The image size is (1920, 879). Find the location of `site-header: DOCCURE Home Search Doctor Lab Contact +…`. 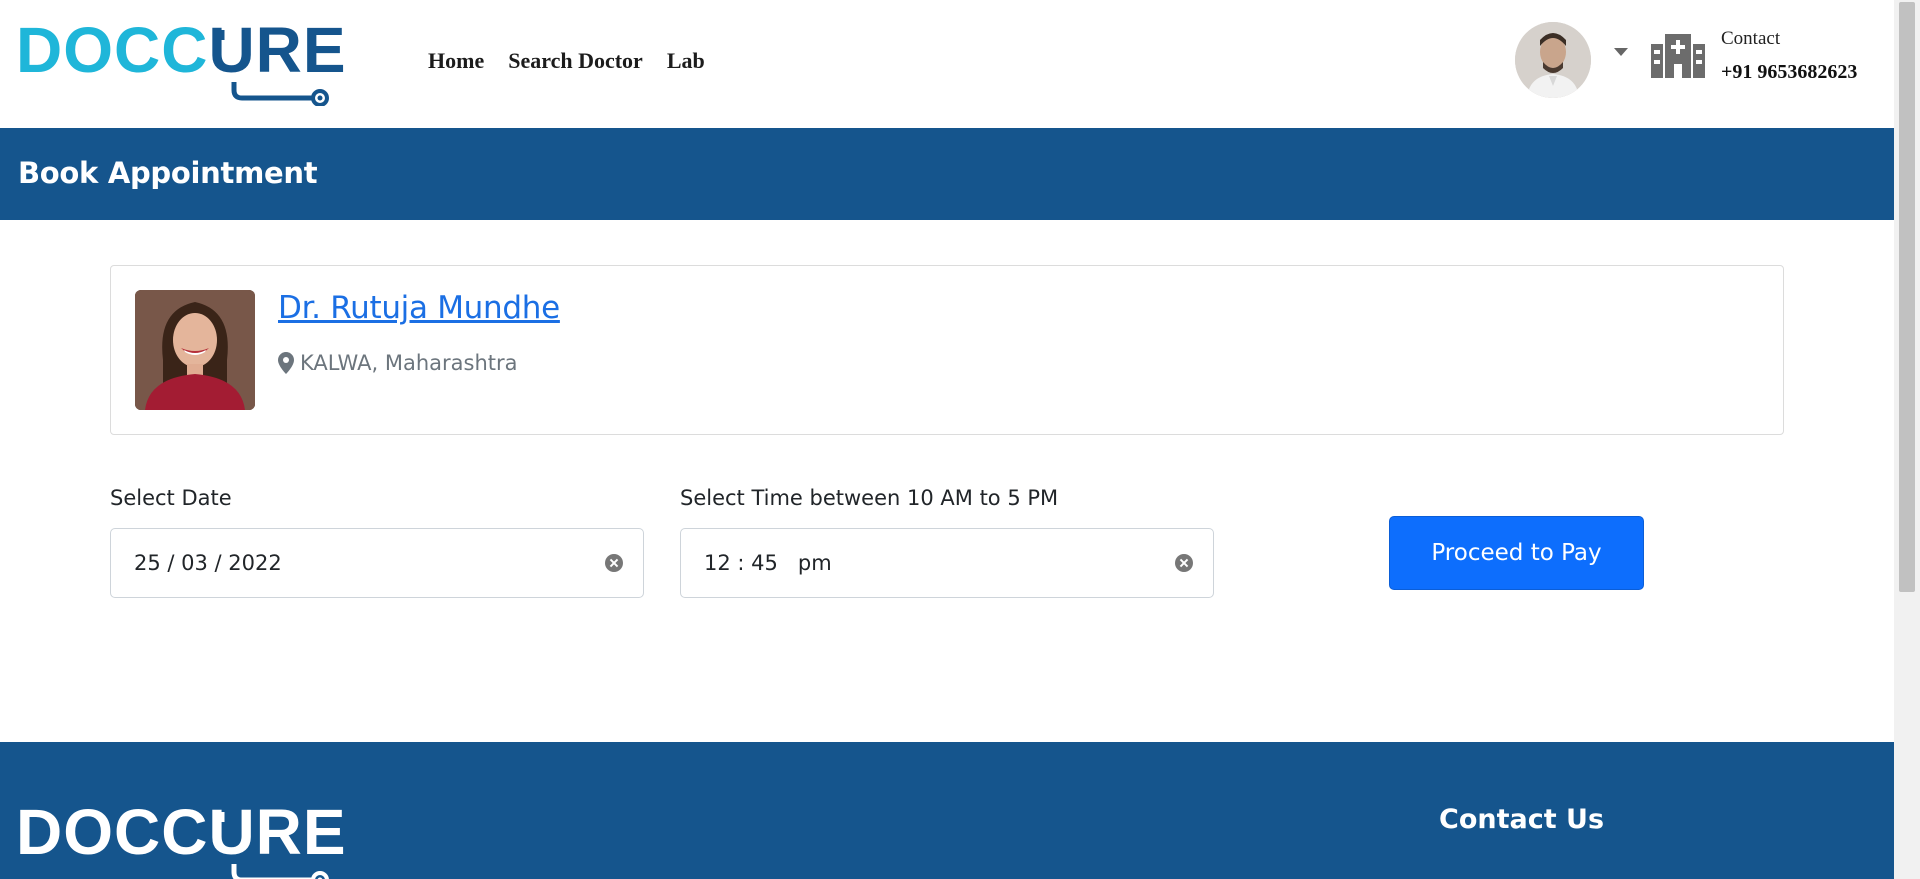

site-header: DOCCURE Home Search Doctor Lab Contact +… is located at coordinates (947, 64).